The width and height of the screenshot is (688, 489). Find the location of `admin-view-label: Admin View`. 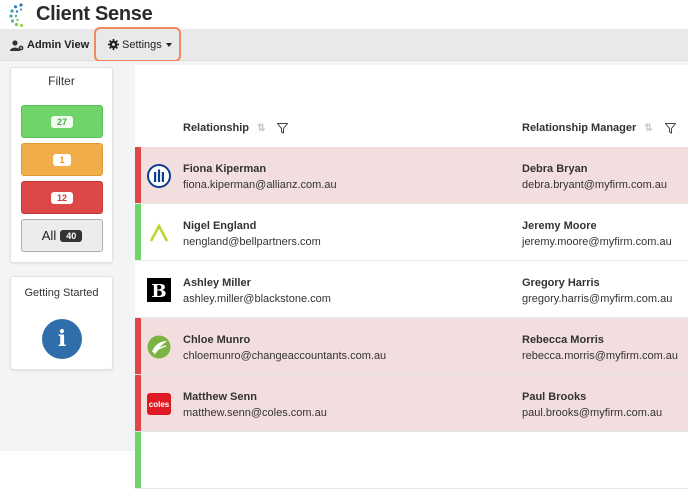

admin-view-label: Admin View is located at coordinates (58, 45).